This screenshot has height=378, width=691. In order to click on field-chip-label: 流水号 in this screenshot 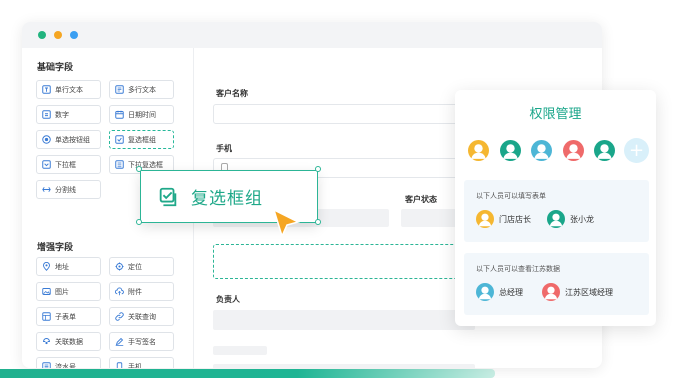, I will do `click(65, 365)`.